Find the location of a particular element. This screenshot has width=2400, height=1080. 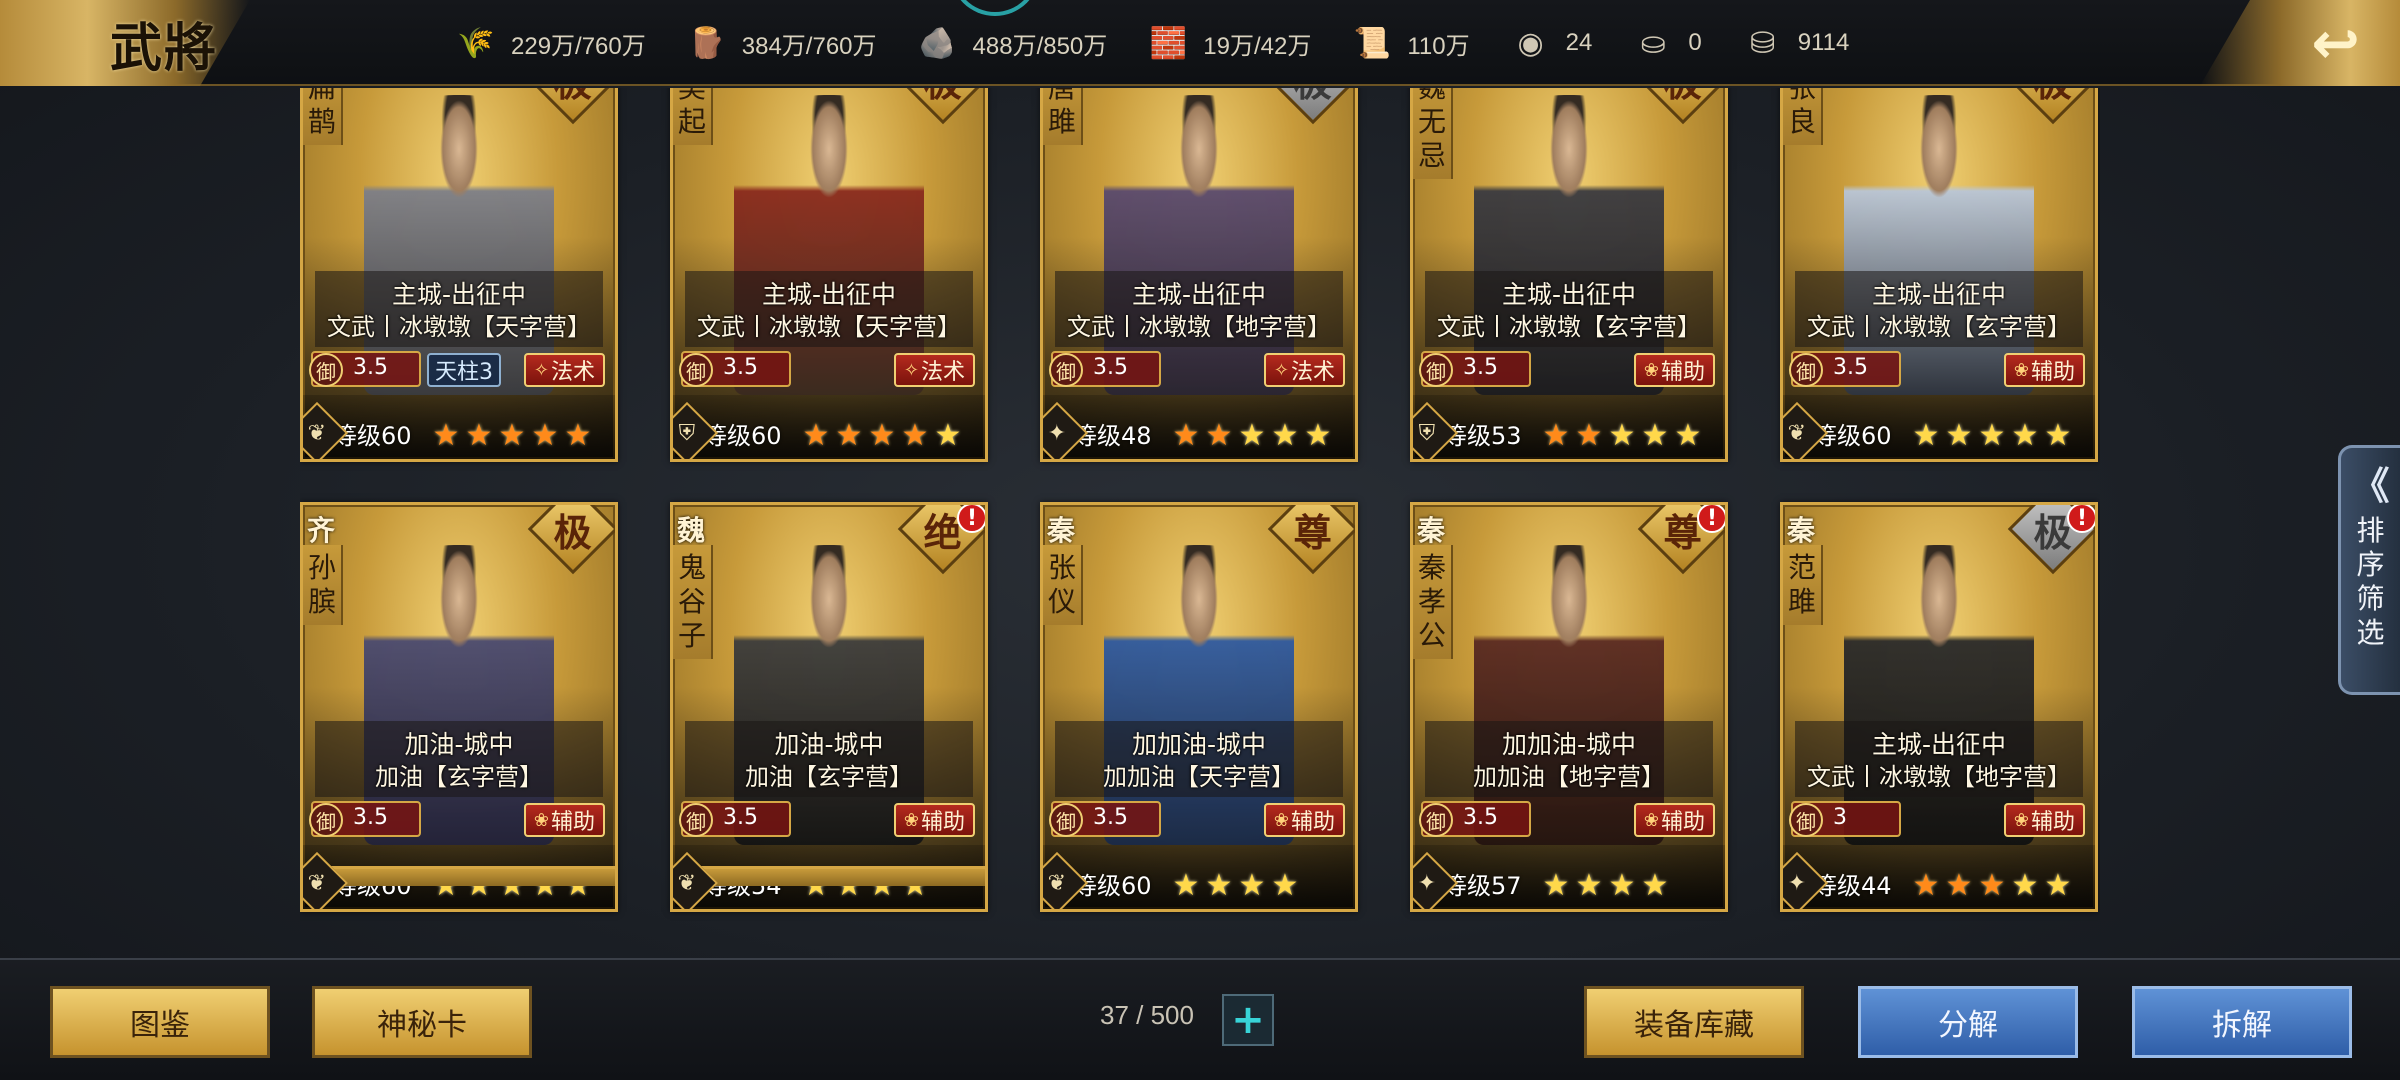

resource-item: ⛁ 9114 is located at coordinates (1816, 43).